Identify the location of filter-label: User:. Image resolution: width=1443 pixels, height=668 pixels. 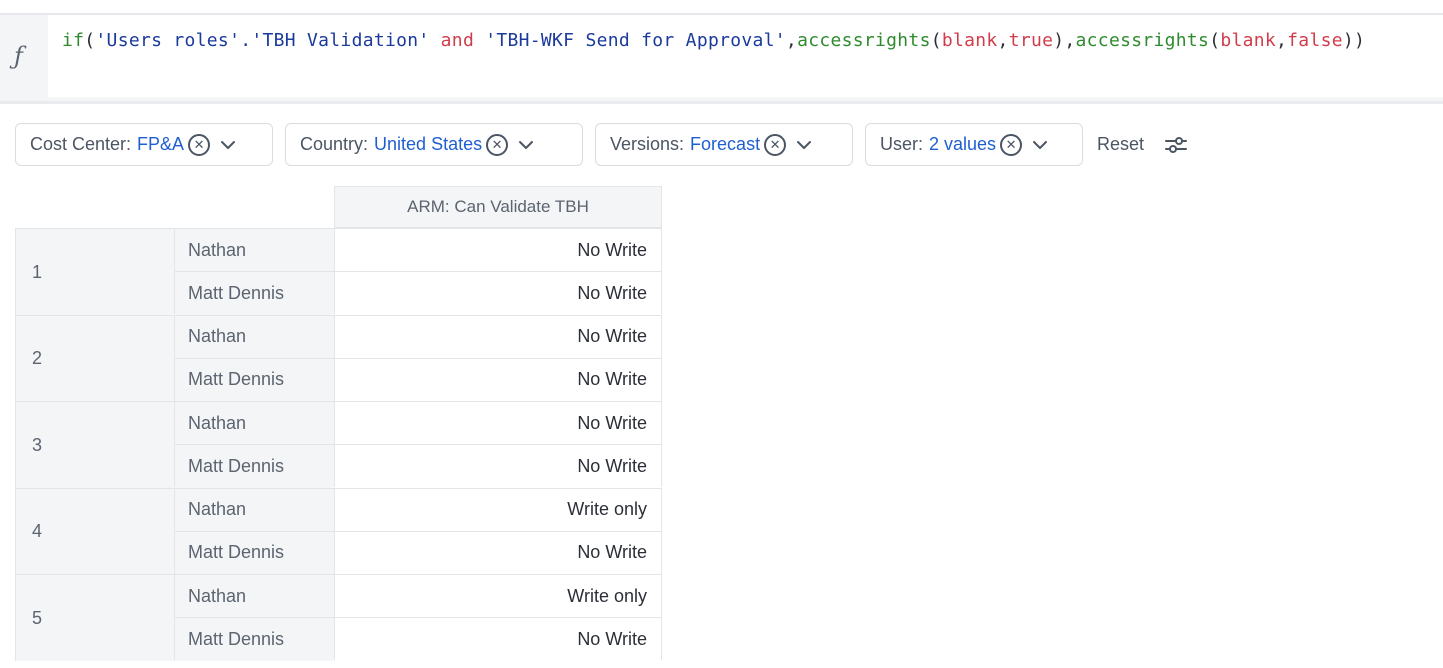
(902, 144).